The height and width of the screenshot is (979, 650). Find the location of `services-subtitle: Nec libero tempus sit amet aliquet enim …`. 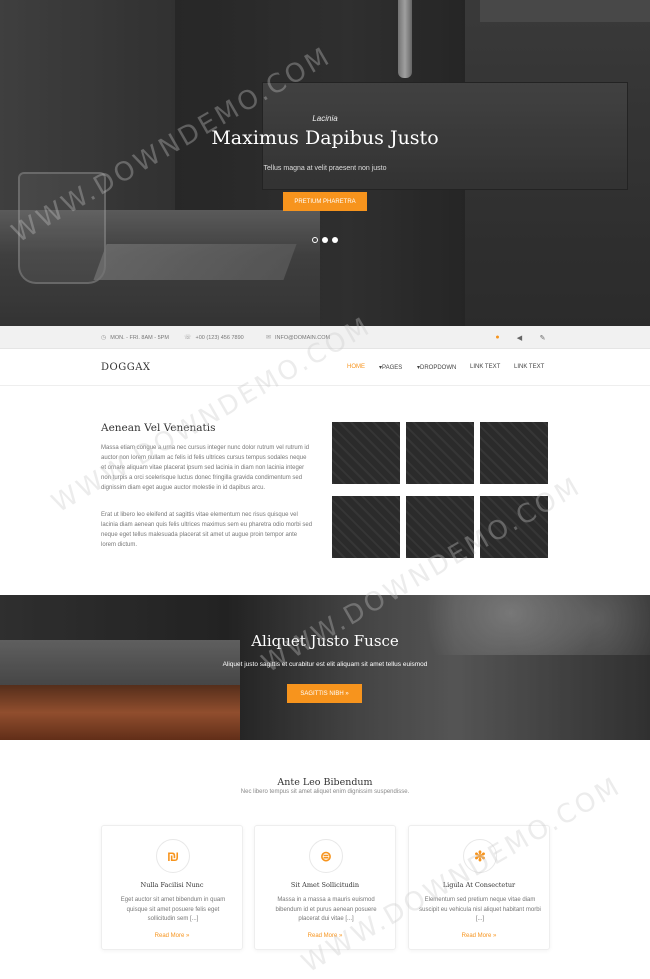

services-subtitle: Nec libero tempus sit amet aliquet enim … is located at coordinates (325, 792).